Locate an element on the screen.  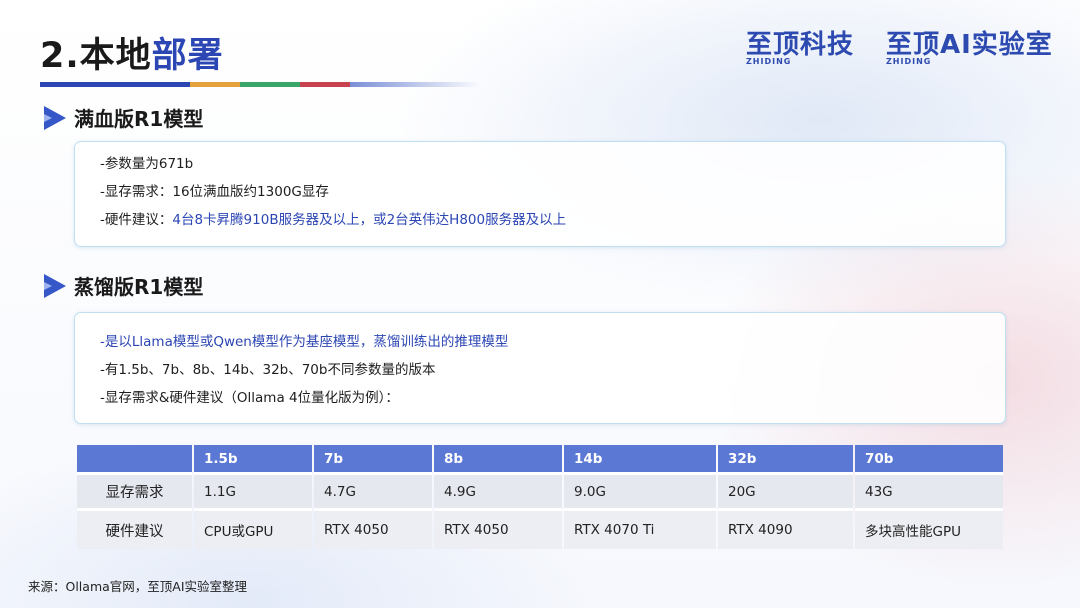
info-line: -参数量为671b is located at coordinates (147, 164).